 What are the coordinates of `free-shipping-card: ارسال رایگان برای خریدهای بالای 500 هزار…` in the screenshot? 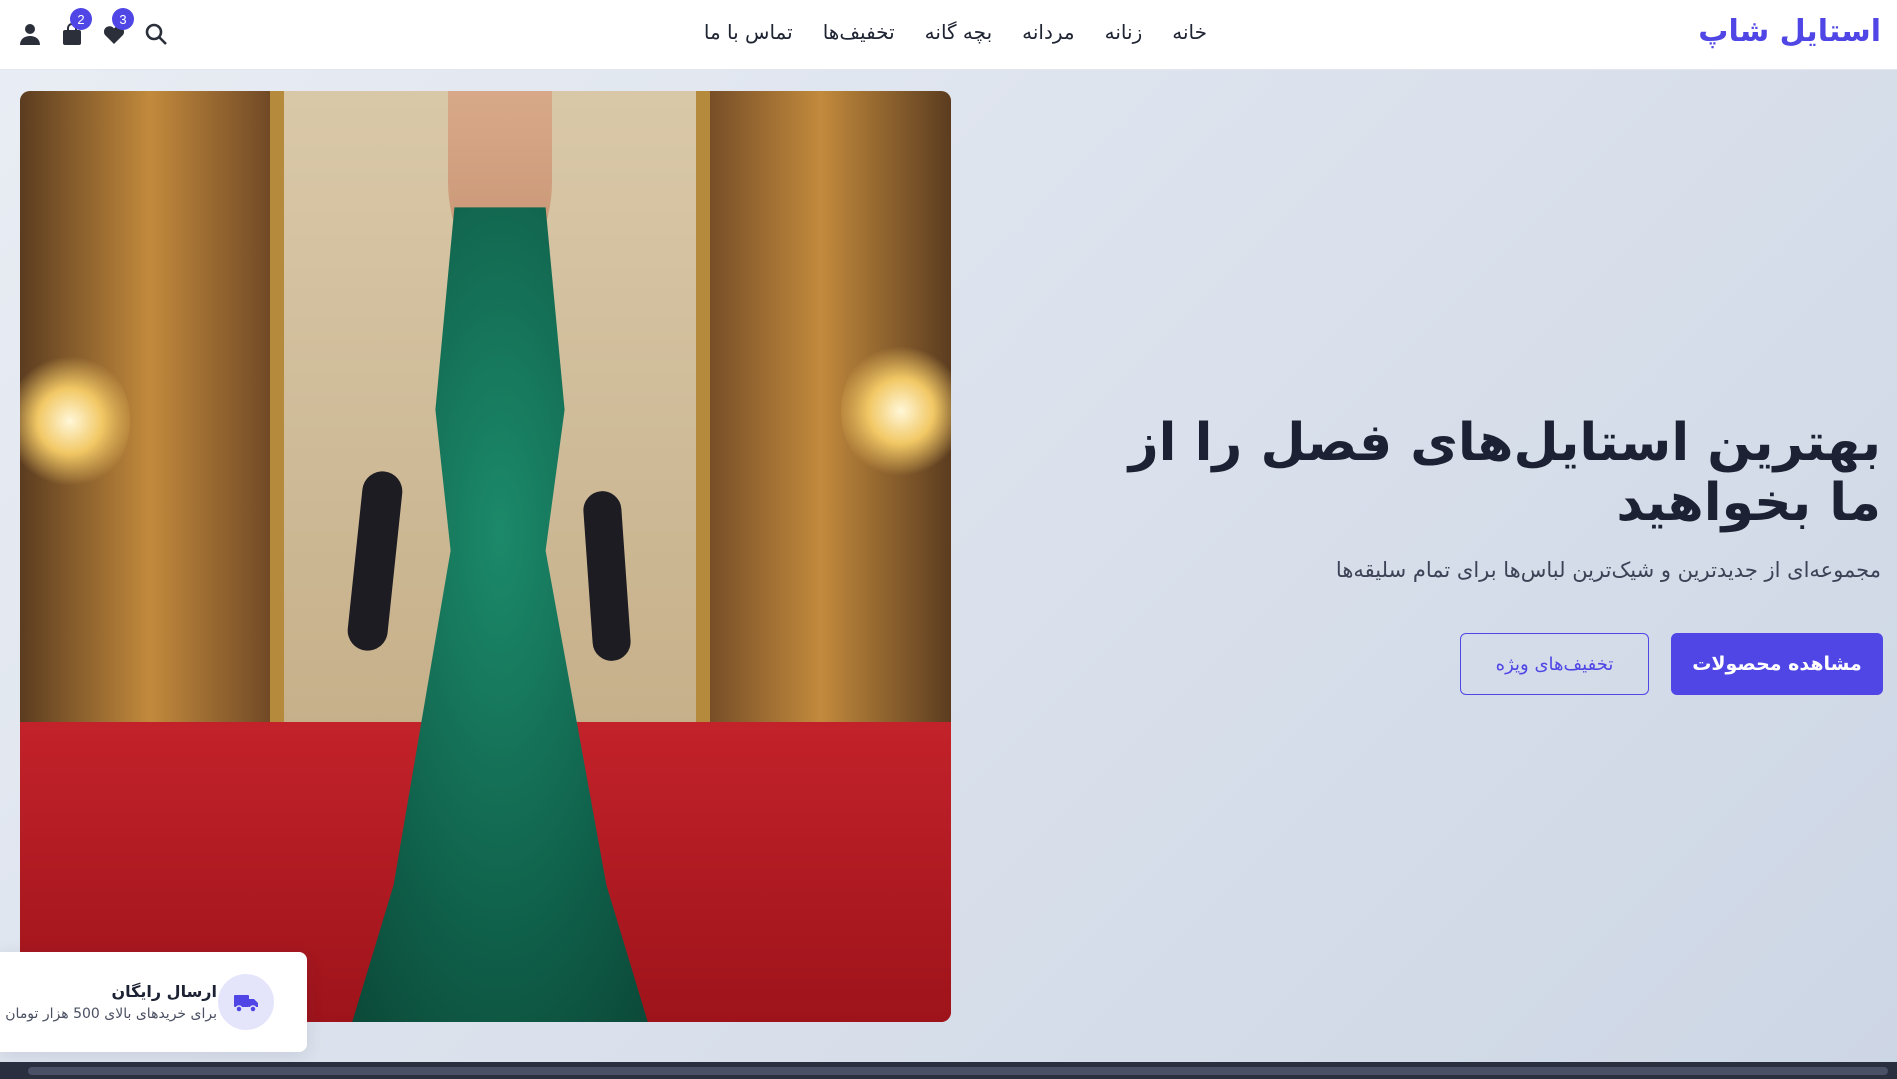 It's located at (153, 1002).